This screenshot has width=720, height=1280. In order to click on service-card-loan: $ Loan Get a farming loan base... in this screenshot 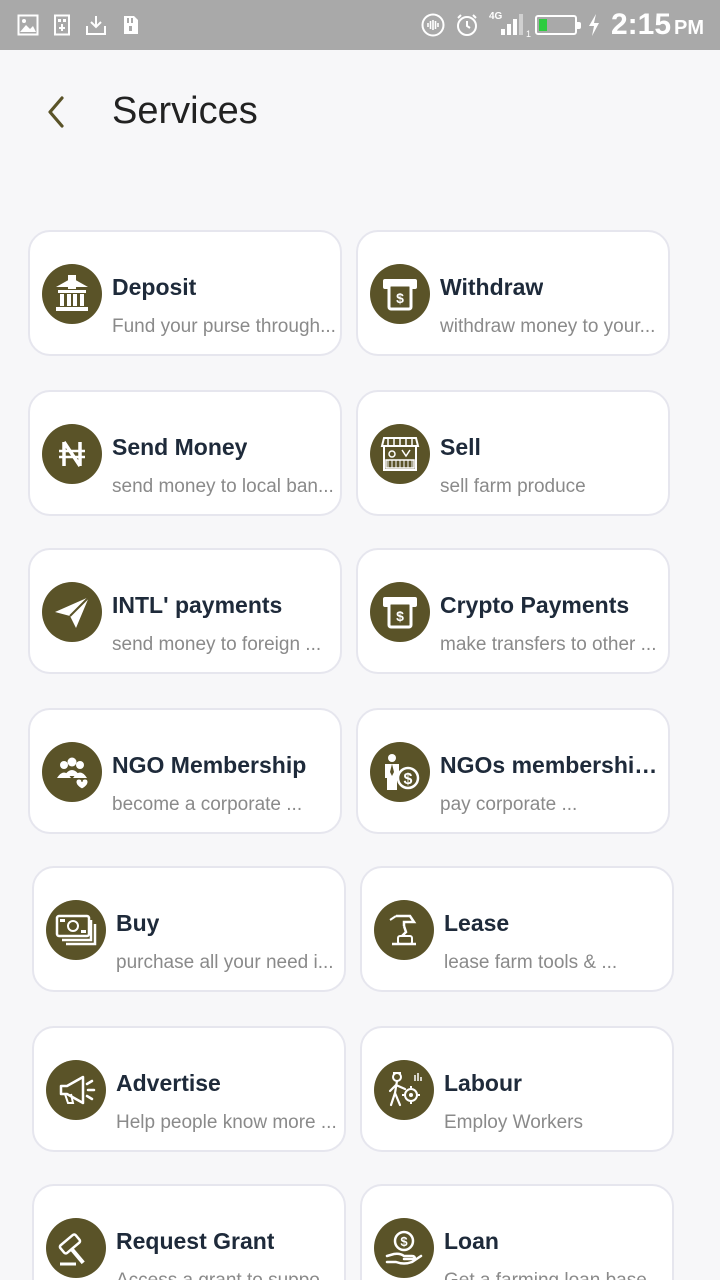, I will do `click(517, 1232)`.